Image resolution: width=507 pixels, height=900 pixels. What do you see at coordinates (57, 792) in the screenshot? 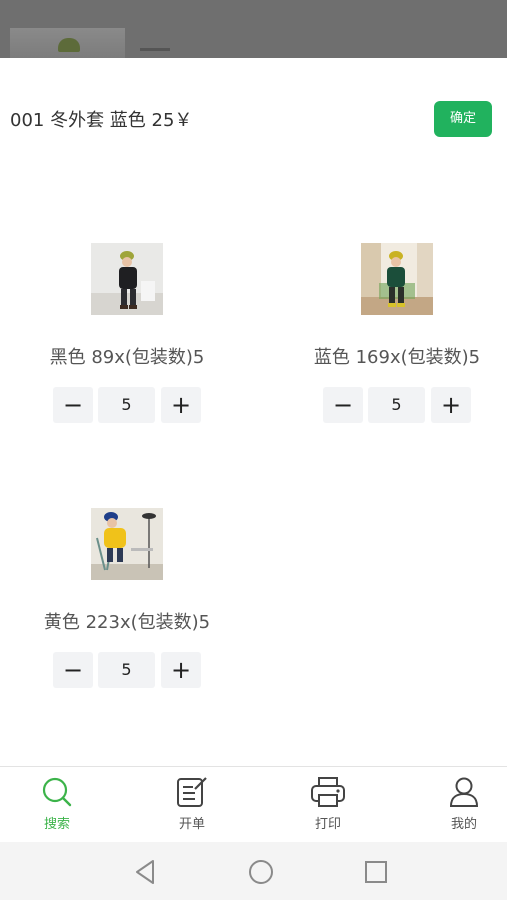
I see `search-icon` at bounding box center [57, 792].